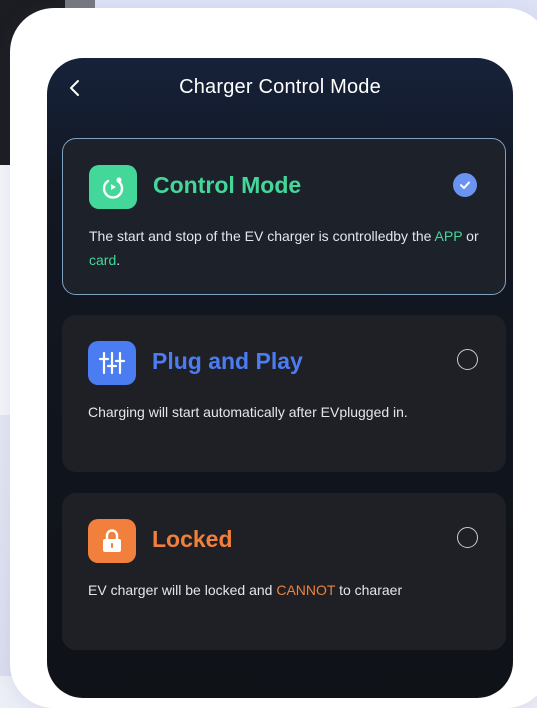 The width and height of the screenshot is (537, 708). What do you see at coordinates (112, 541) in the screenshot?
I see `lock-icon` at bounding box center [112, 541].